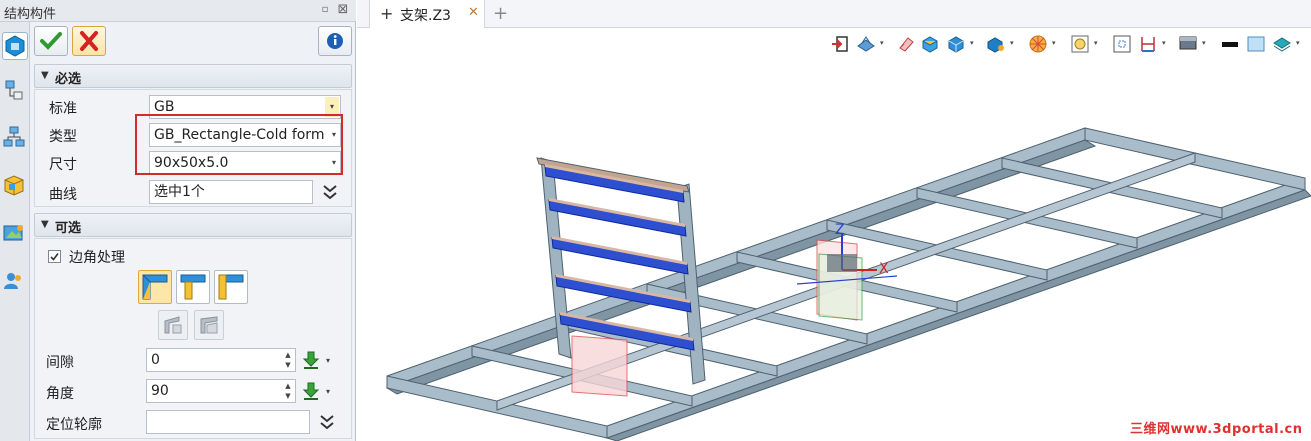  I want to click on cancel-button, so click(89, 41).